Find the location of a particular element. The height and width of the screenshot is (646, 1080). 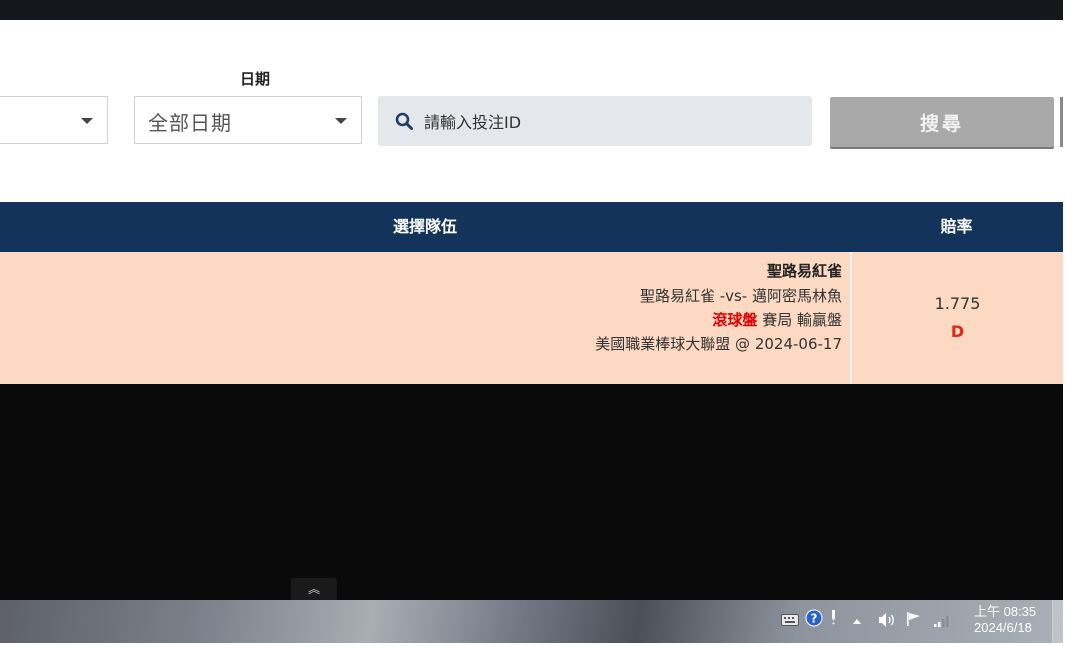

top-nav-bar is located at coordinates (531, 10).